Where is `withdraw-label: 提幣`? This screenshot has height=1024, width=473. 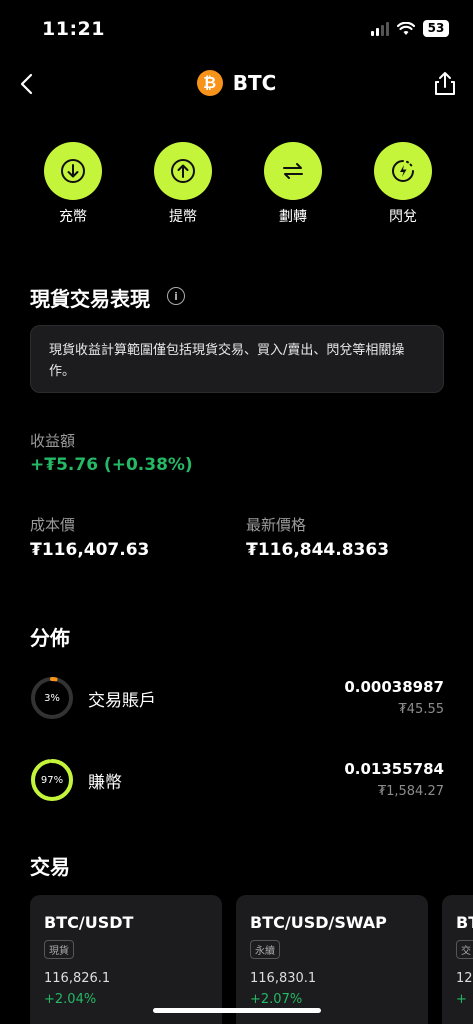
withdraw-label: 提幣 is located at coordinates (183, 217).